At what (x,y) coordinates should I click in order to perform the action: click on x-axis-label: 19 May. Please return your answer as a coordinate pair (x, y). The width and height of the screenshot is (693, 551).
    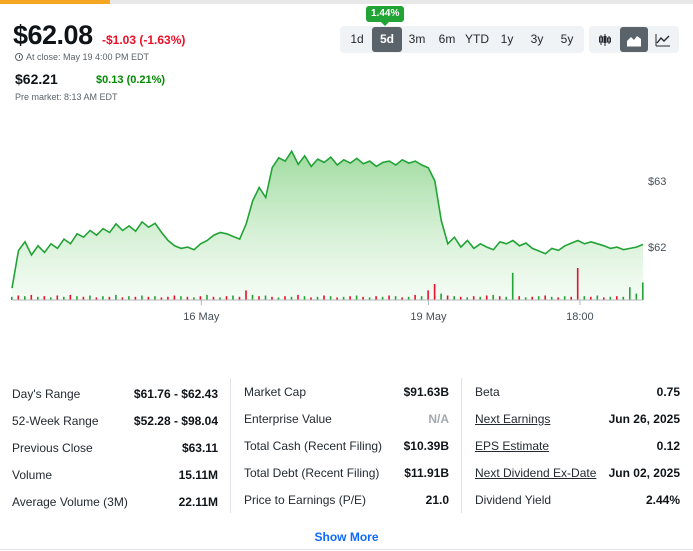
    Looking at the image, I should click on (428, 317).